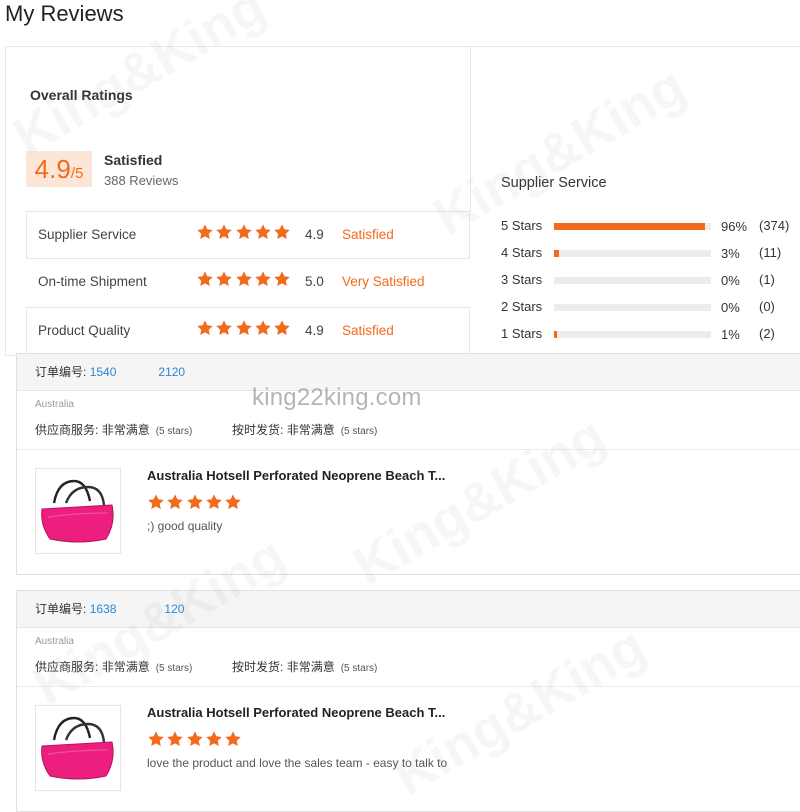  What do you see at coordinates (770, 252) in the screenshot?
I see `distribution-count: (11)` at bounding box center [770, 252].